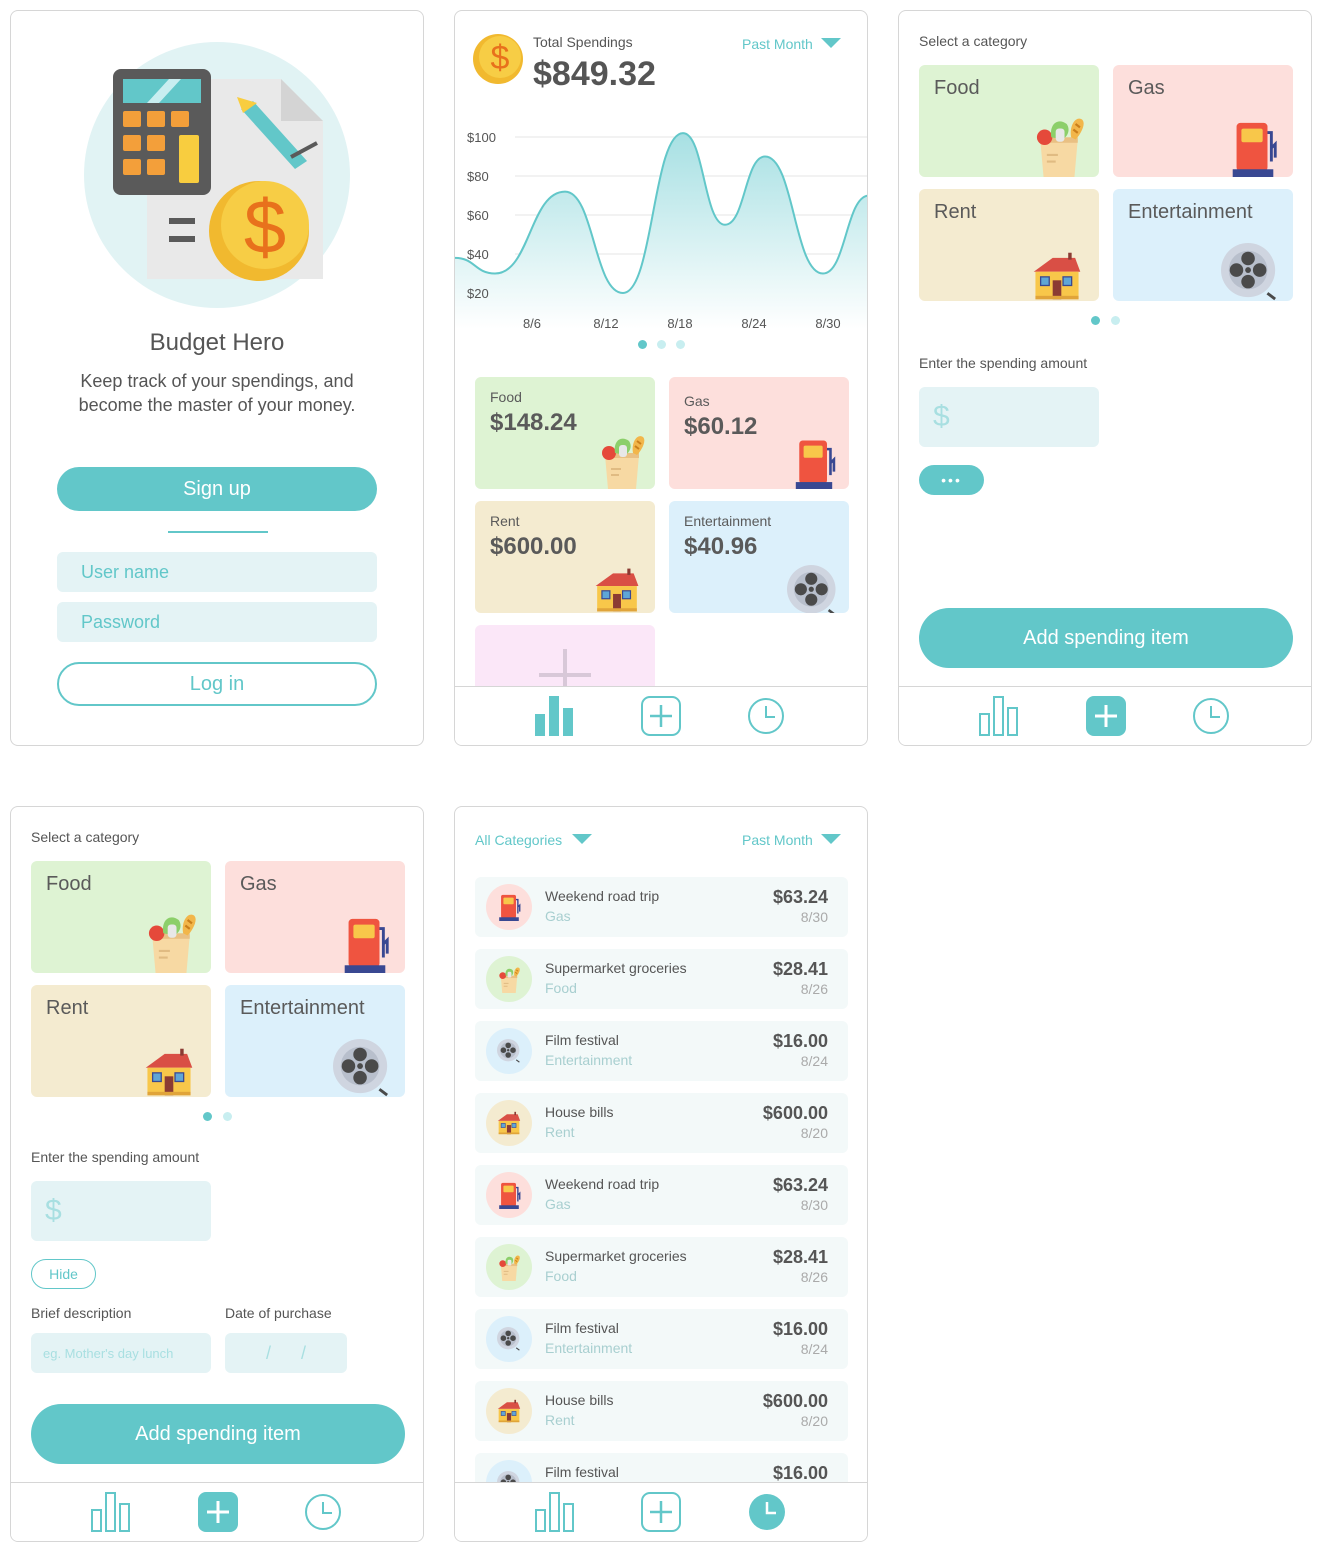 The width and height of the screenshot is (1322, 1552). Describe the element at coordinates (217, 175) in the screenshot. I see `budget-illustration: $` at that location.